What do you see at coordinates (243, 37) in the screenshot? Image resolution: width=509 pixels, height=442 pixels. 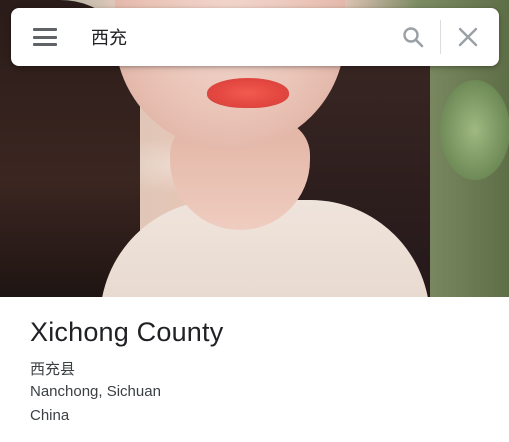 I see `search-input` at bounding box center [243, 37].